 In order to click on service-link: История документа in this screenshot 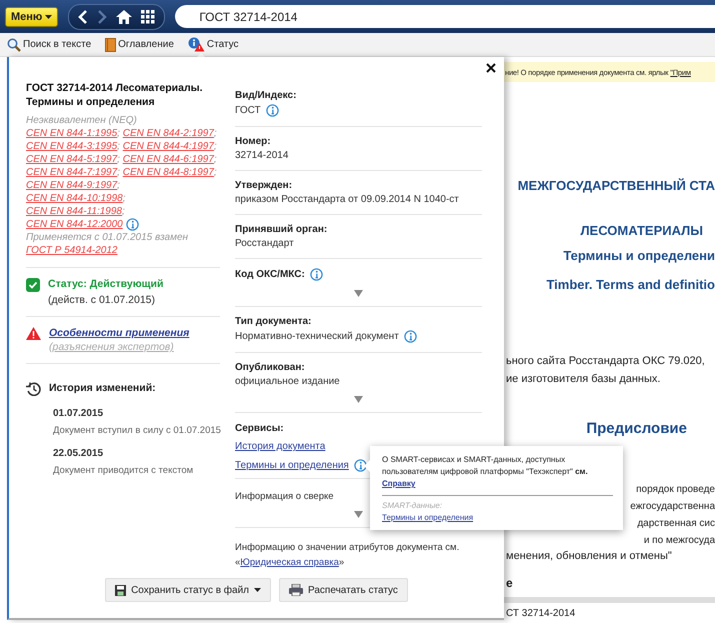, I will do `click(280, 446)`.